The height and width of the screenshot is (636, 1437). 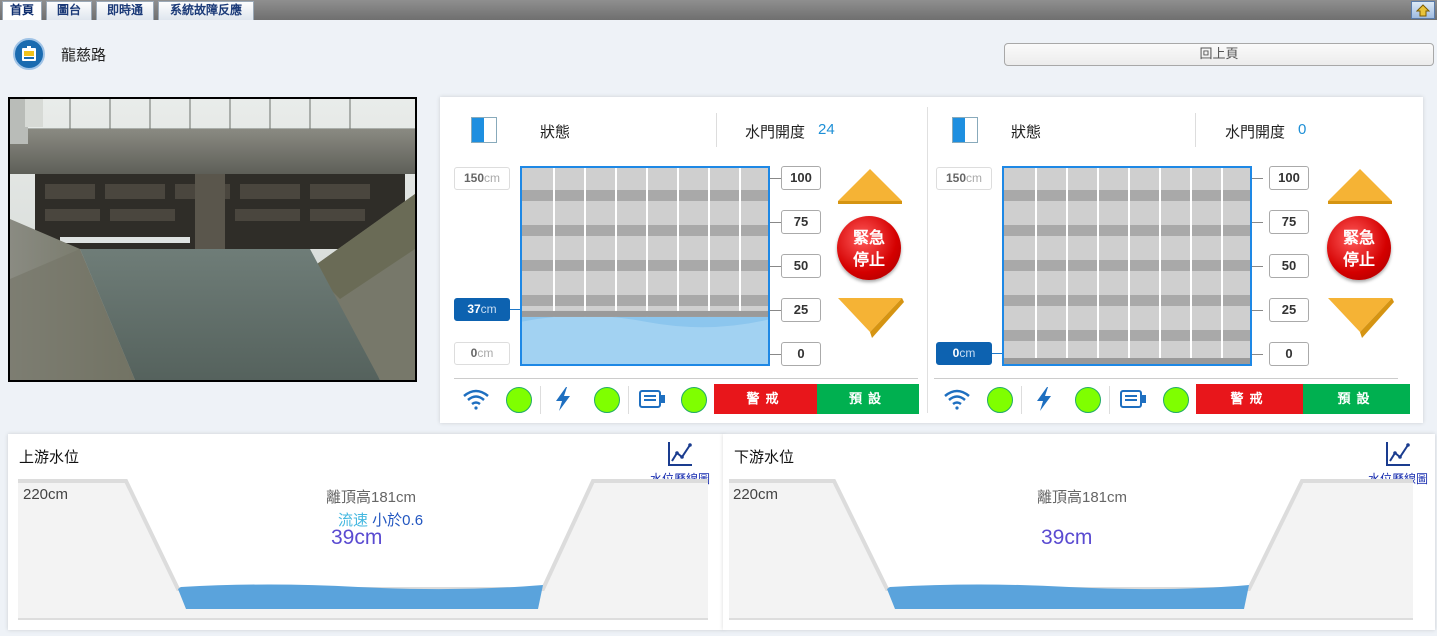 I want to click on downstream-title: 下游水位, so click(x=764, y=457).